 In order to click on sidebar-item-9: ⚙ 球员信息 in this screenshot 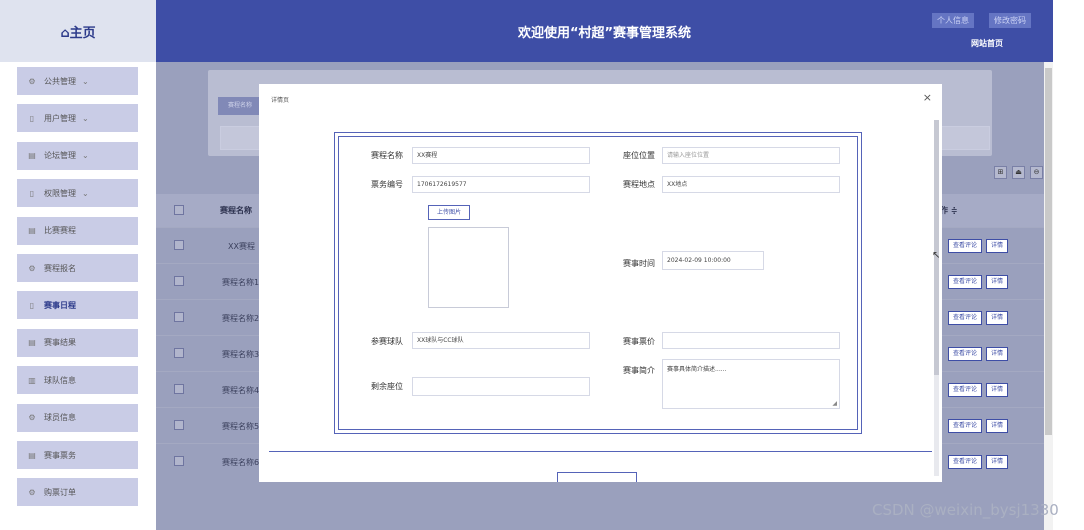, I will do `click(77, 417)`.